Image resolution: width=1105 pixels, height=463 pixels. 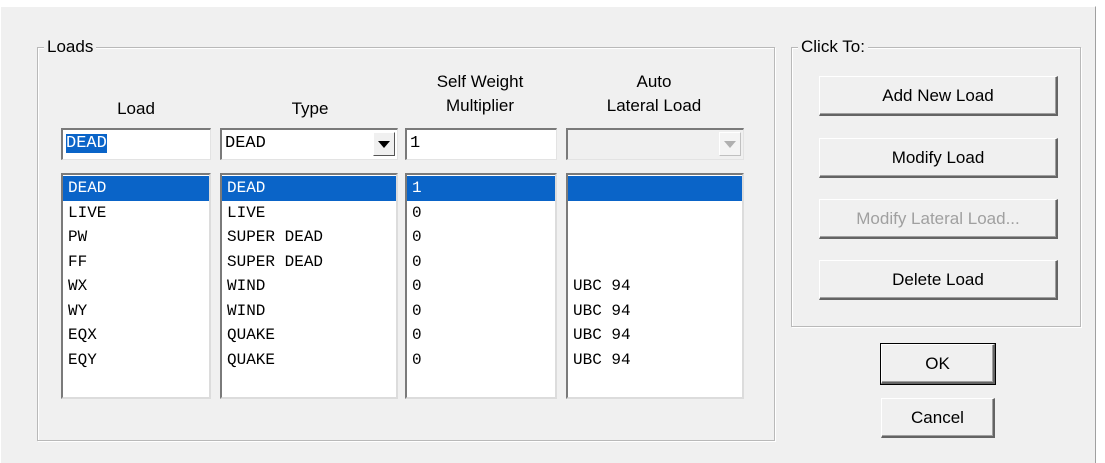 What do you see at coordinates (938, 96) in the screenshot?
I see `add-new-load-button: Add New Load` at bounding box center [938, 96].